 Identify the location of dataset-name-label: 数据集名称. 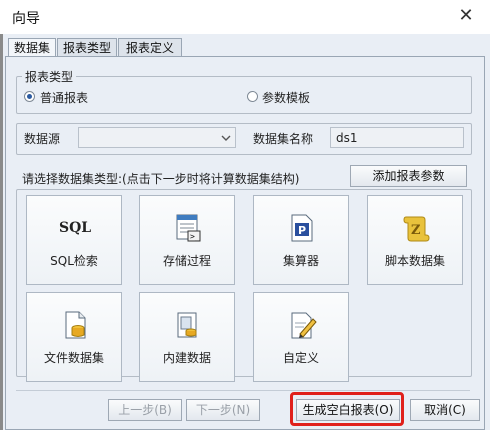
(283, 139).